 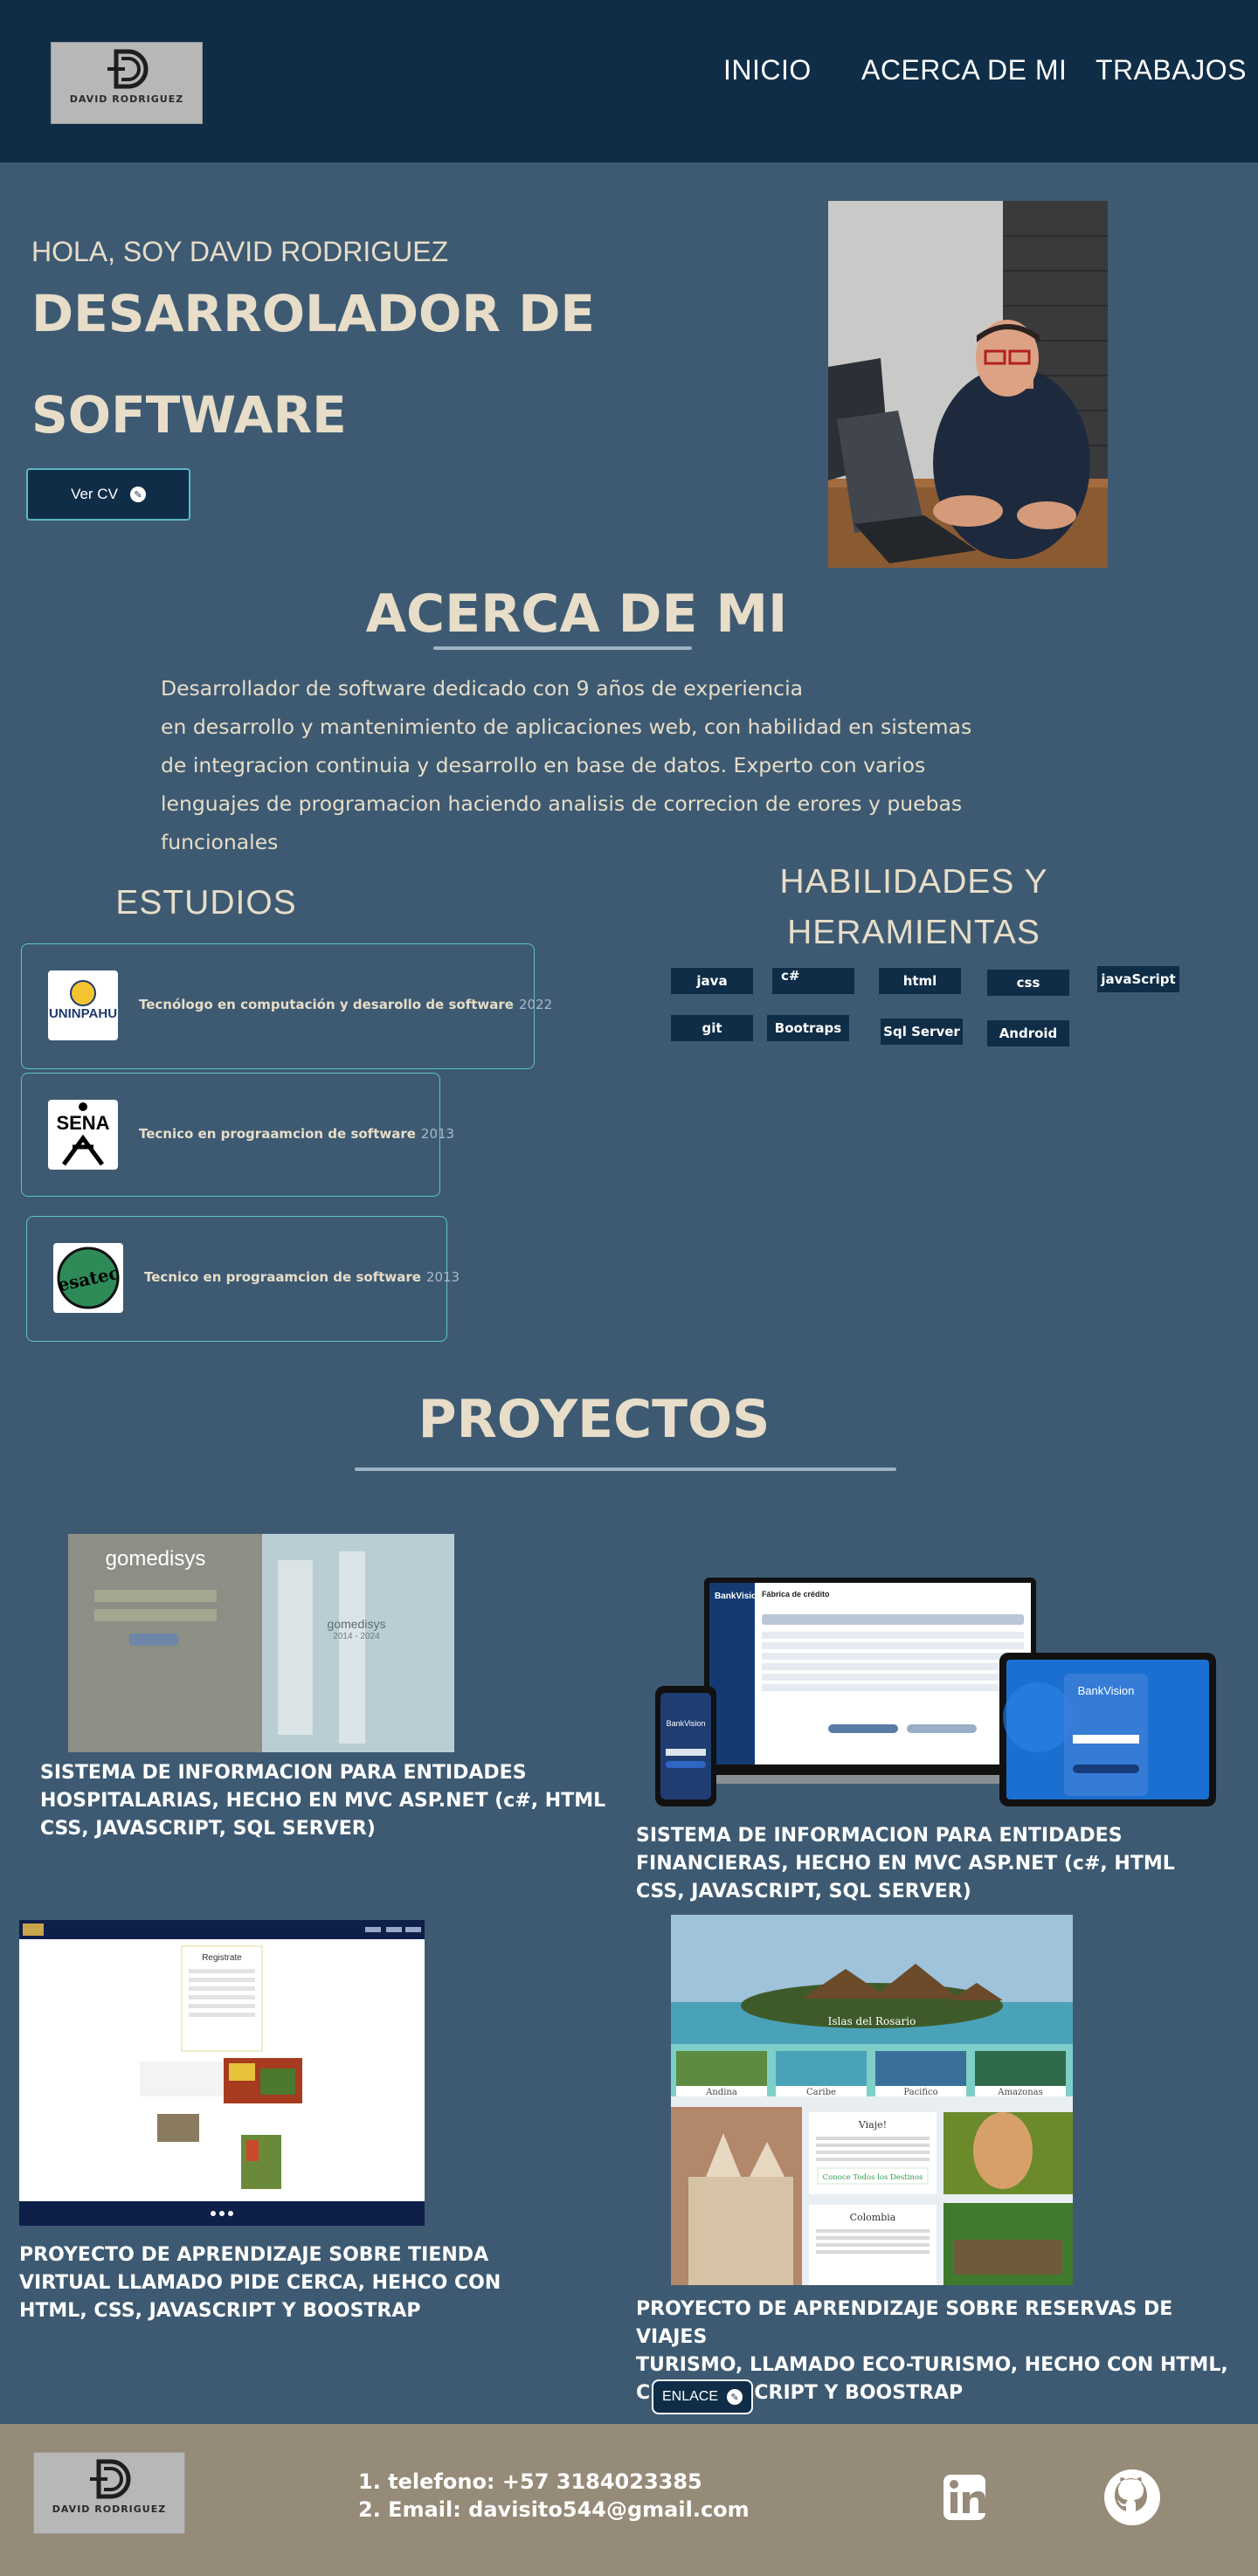 I want to click on sena-logo-text: SENA, so click(x=82, y=1123).